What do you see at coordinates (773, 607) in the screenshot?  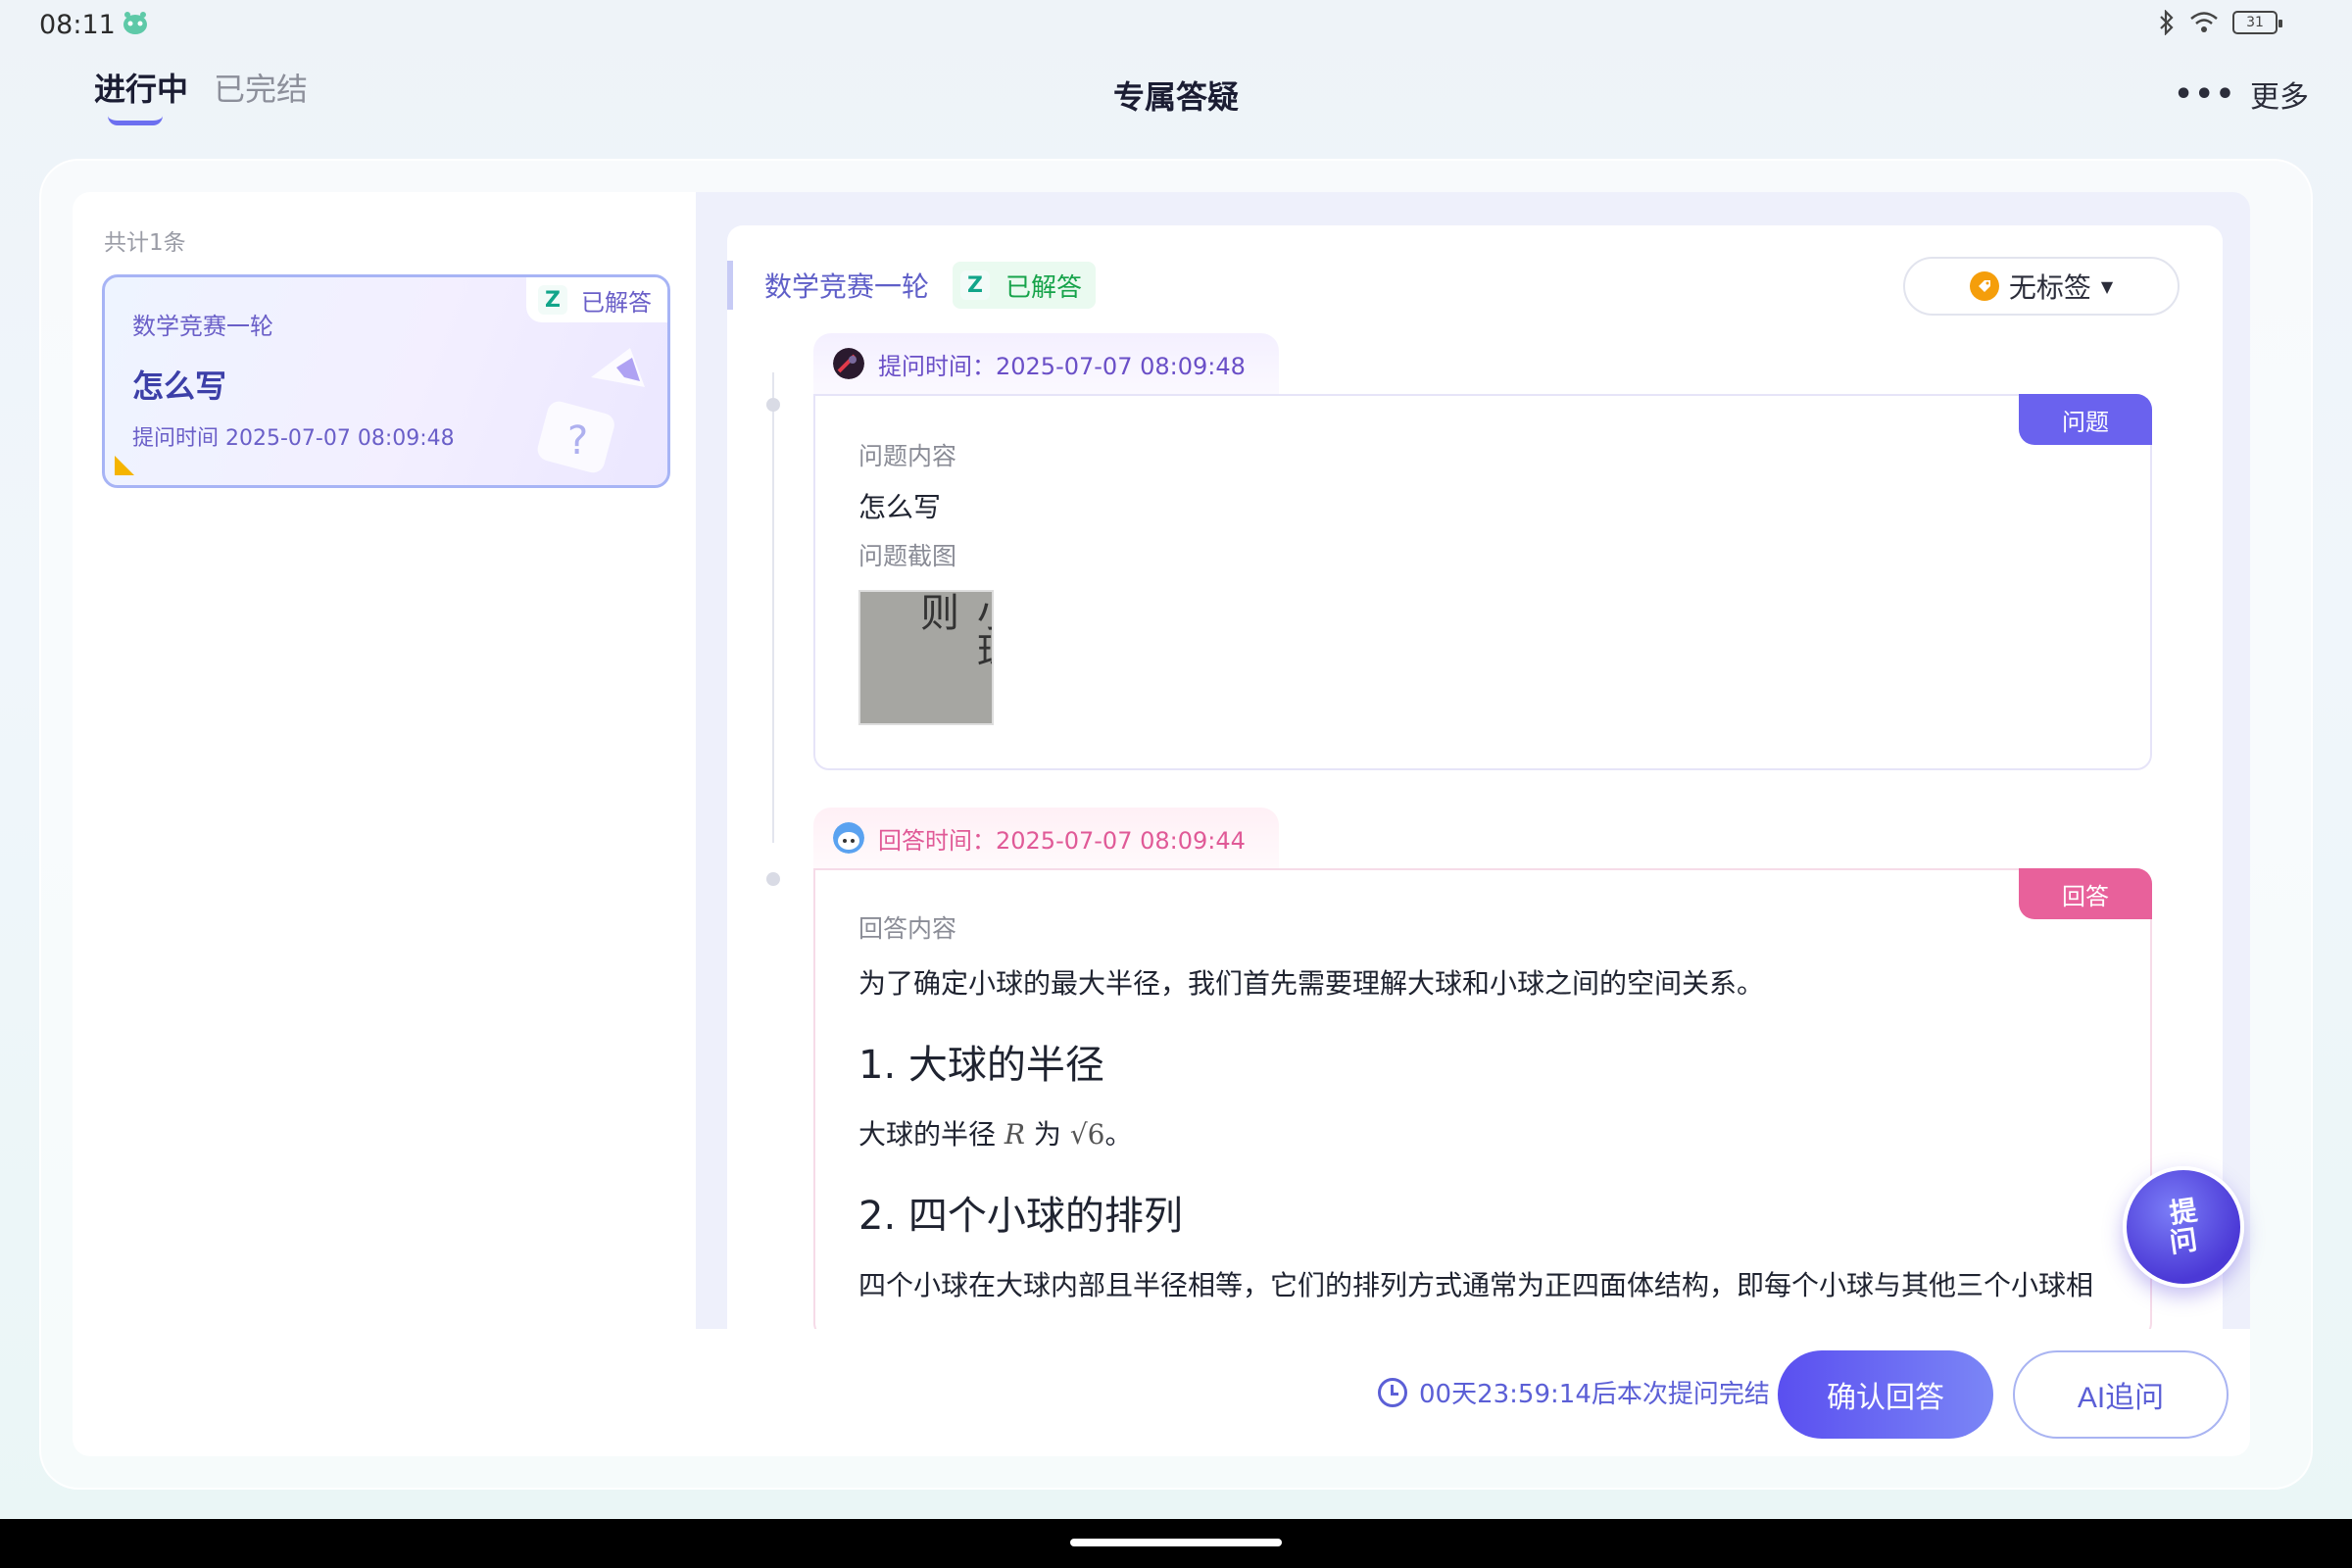 I see `timeline-line` at bounding box center [773, 607].